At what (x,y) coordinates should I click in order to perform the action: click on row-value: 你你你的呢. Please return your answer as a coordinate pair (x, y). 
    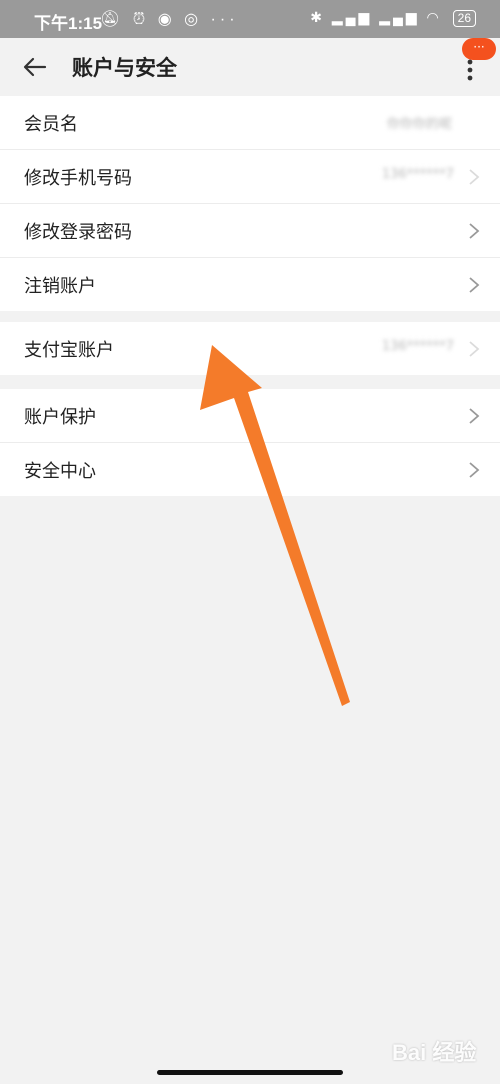
    Looking at the image, I should click on (419, 124).